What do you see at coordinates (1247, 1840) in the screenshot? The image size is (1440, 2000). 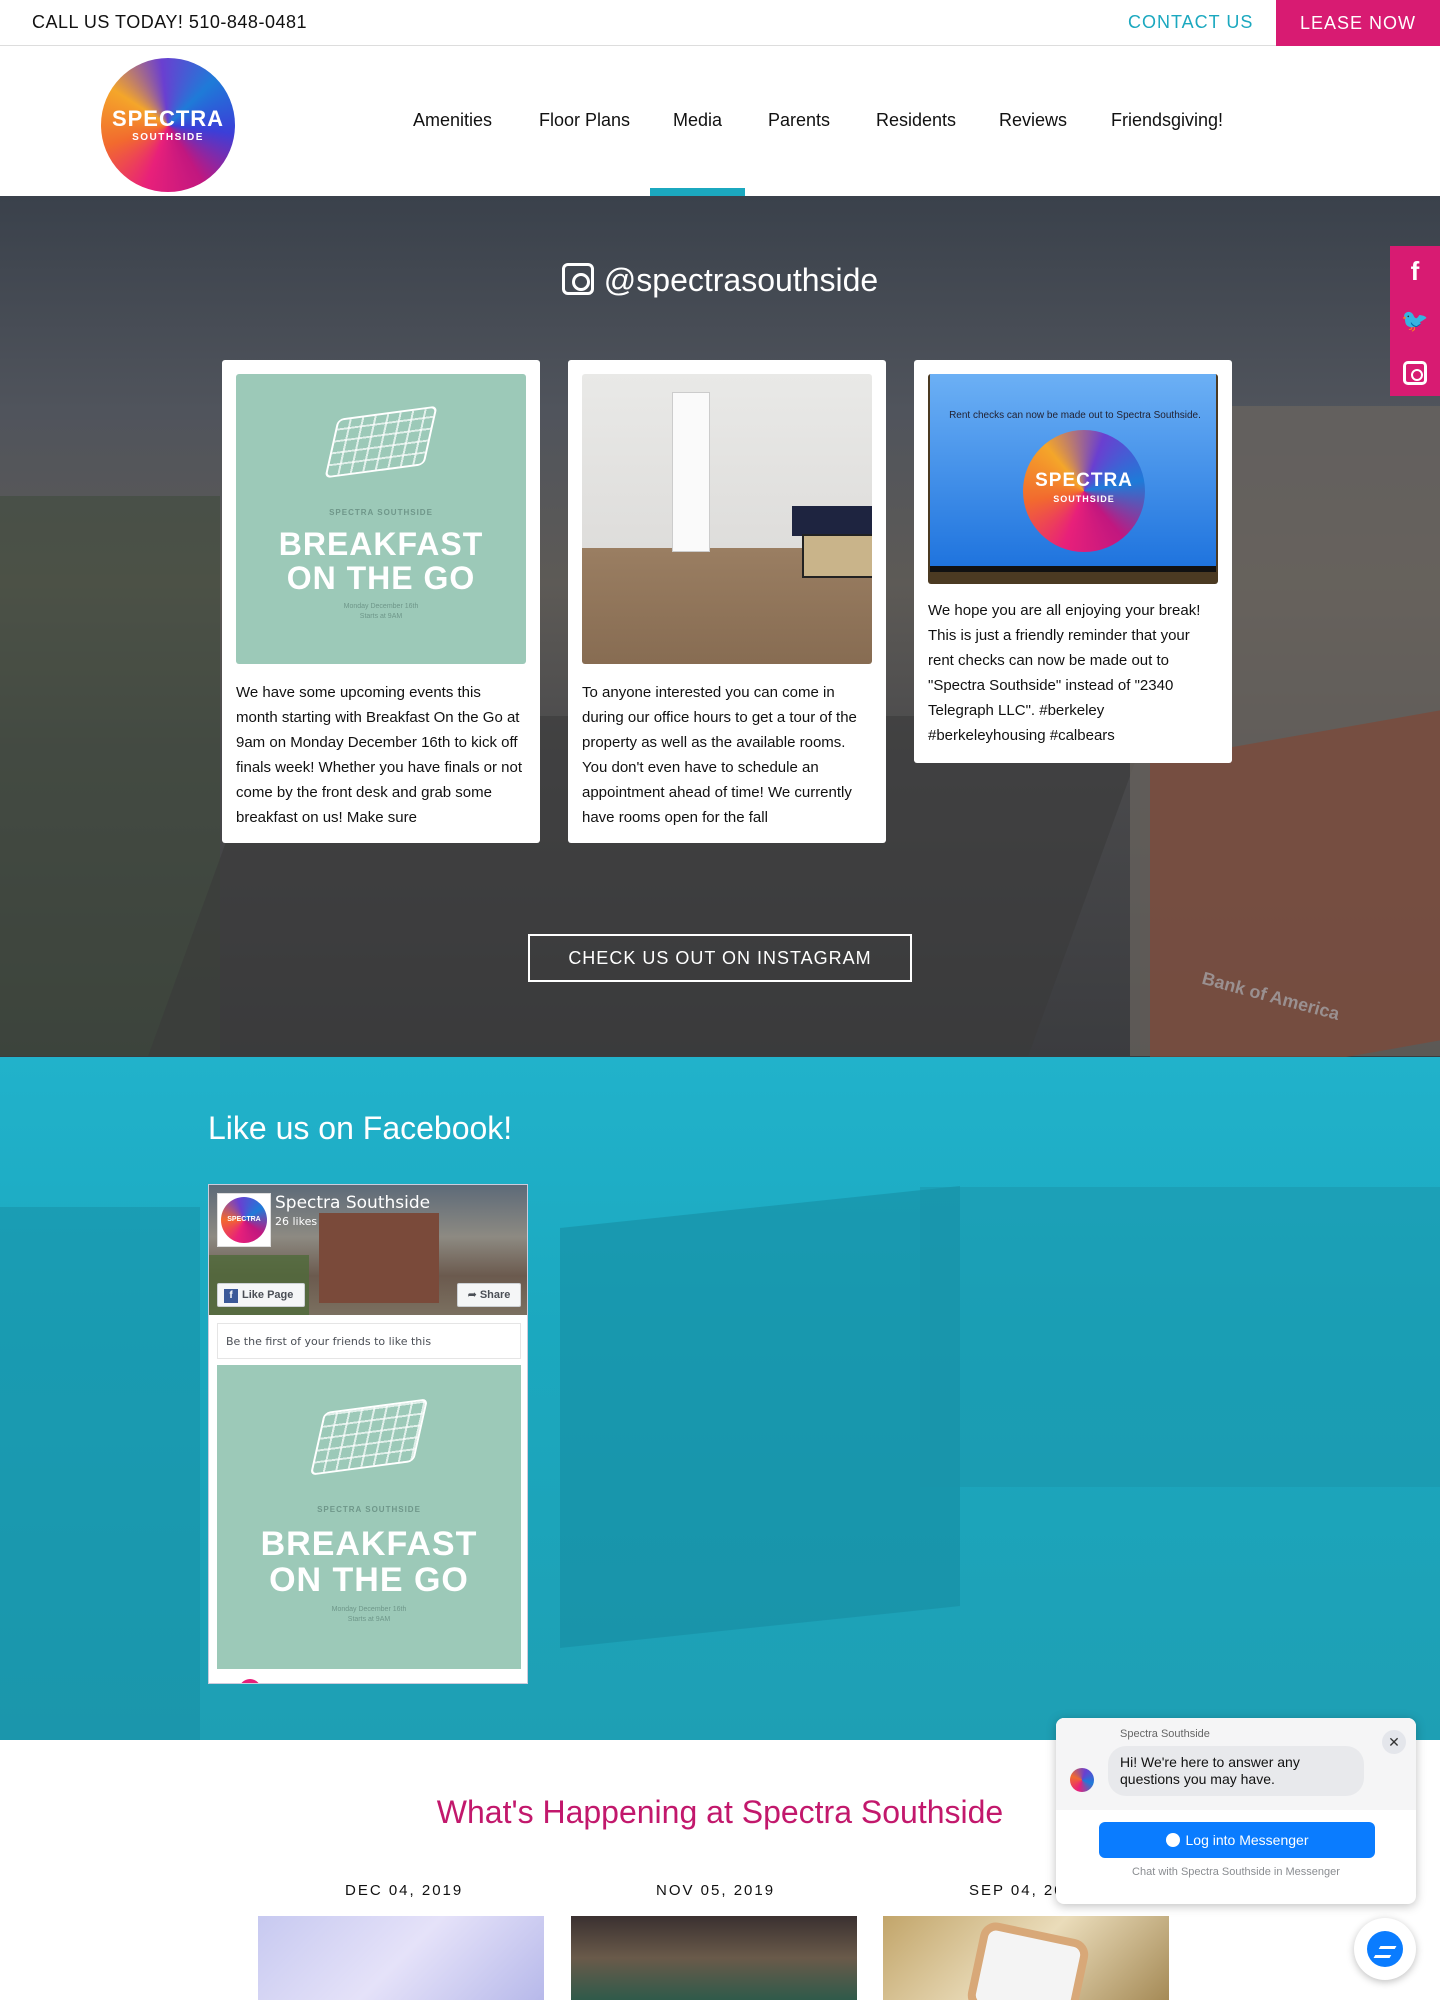 I see `login-label: Log into Messenger` at bounding box center [1247, 1840].